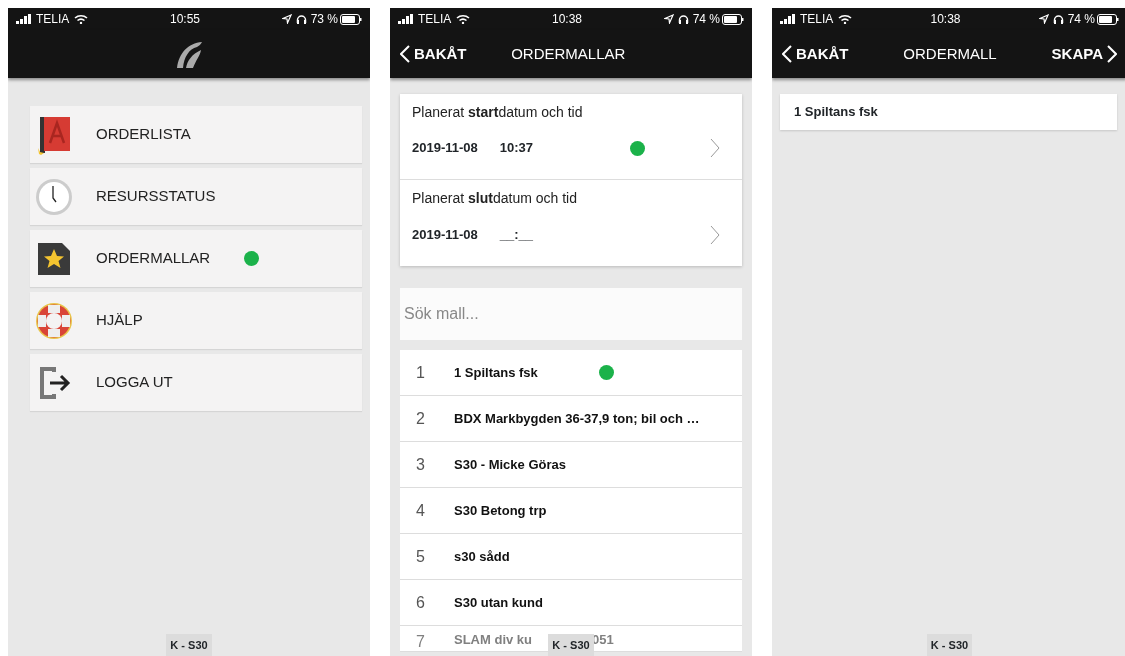  I want to click on menu-item: LOGGA UT, so click(196, 382).